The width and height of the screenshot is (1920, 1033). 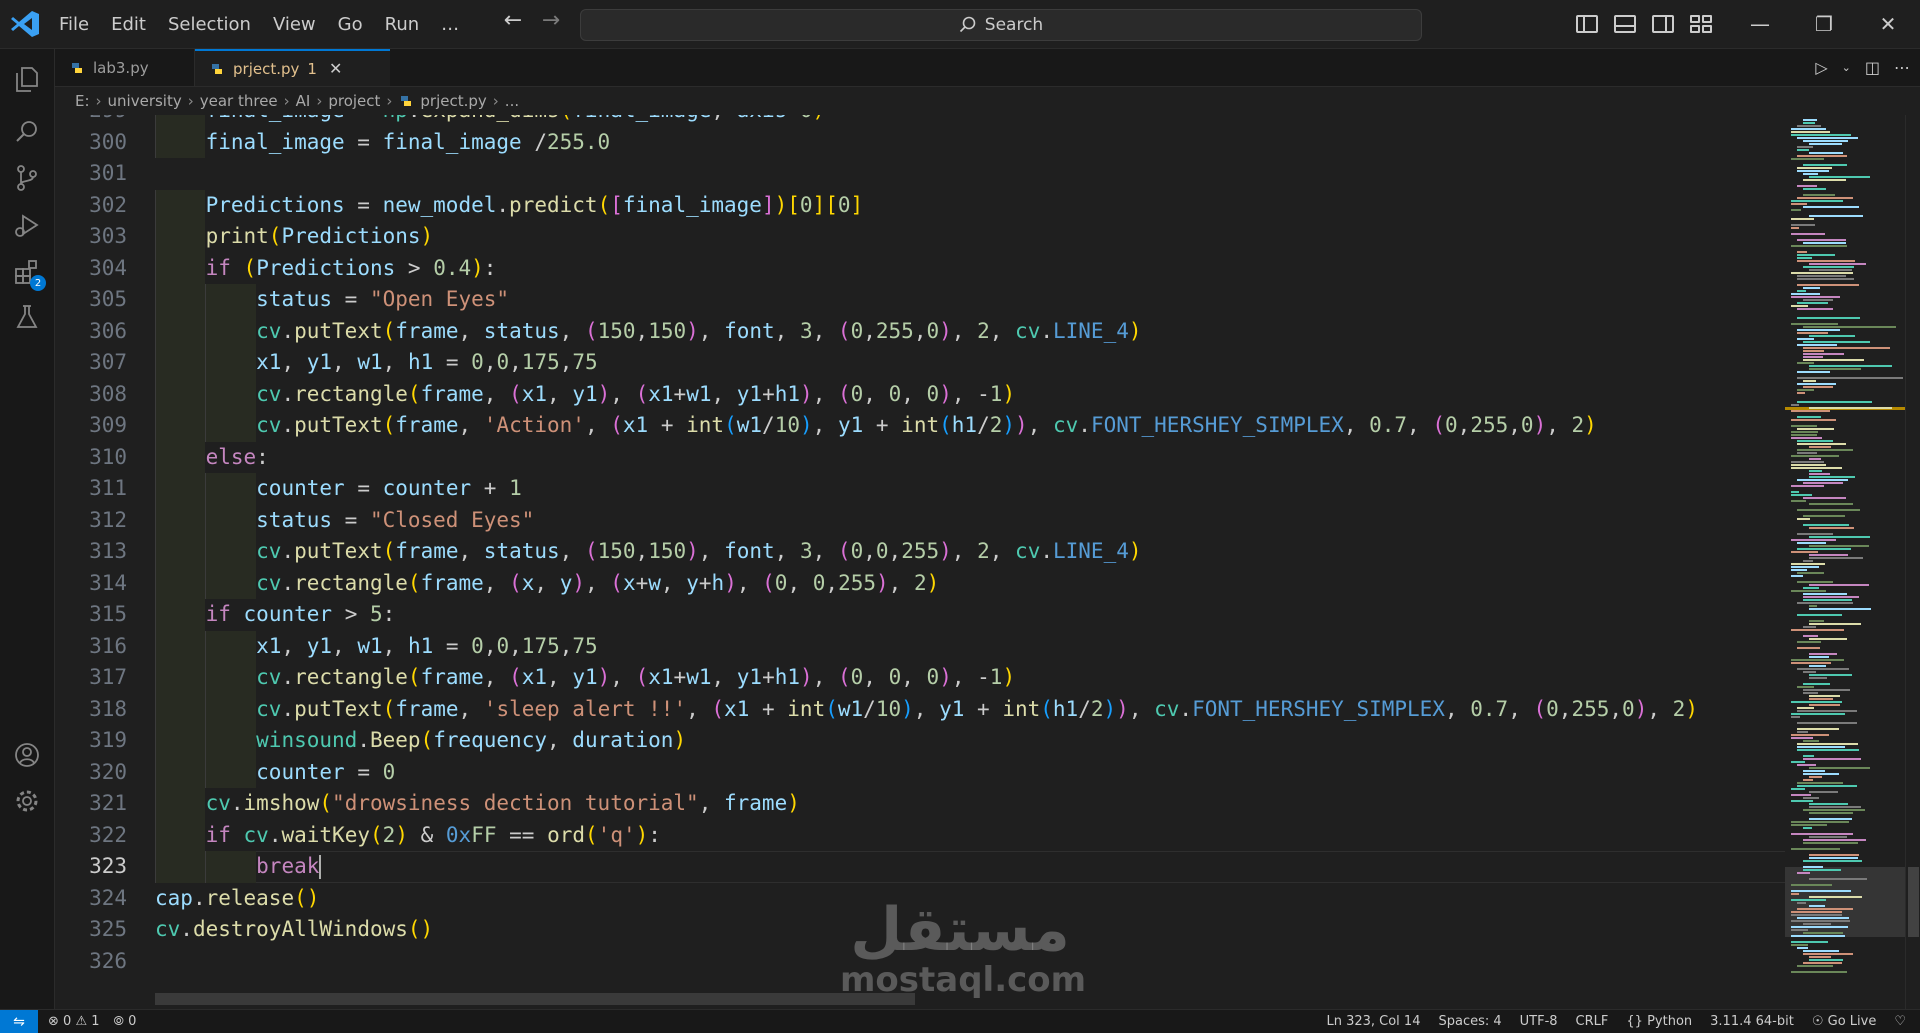 What do you see at coordinates (920, 520) in the screenshot?
I see `code-line: 312 status = "Closed Eyes"` at bounding box center [920, 520].